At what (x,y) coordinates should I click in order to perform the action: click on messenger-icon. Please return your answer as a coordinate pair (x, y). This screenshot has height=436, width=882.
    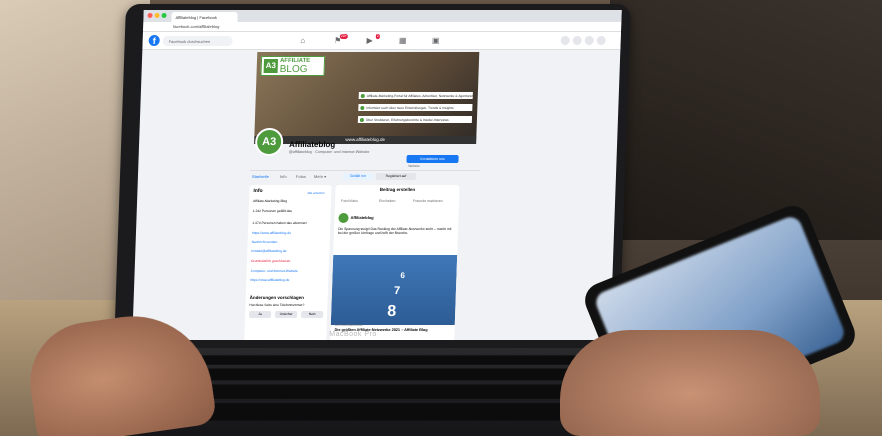
    Looking at the image, I should click on (577, 40).